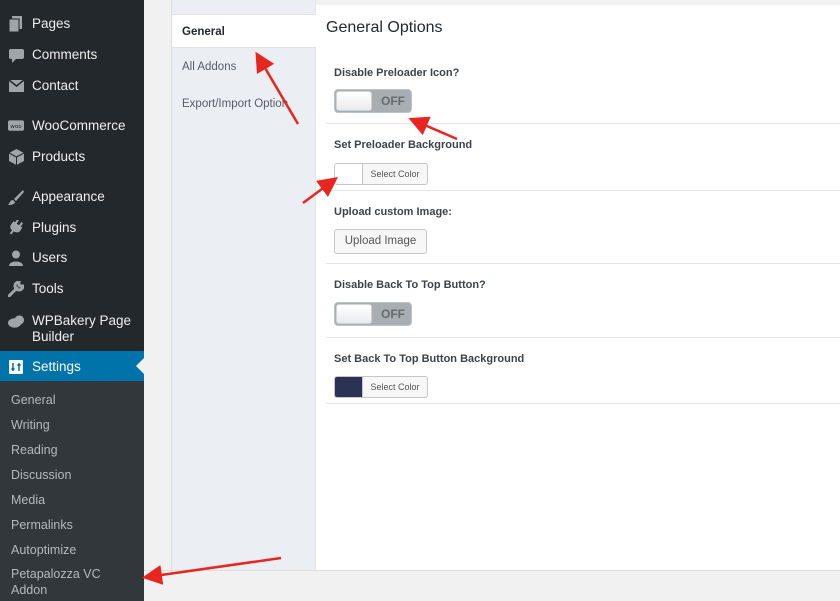 Image resolution: width=840 pixels, height=601 pixels. I want to click on submenu-item-media: Media, so click(28, 500).